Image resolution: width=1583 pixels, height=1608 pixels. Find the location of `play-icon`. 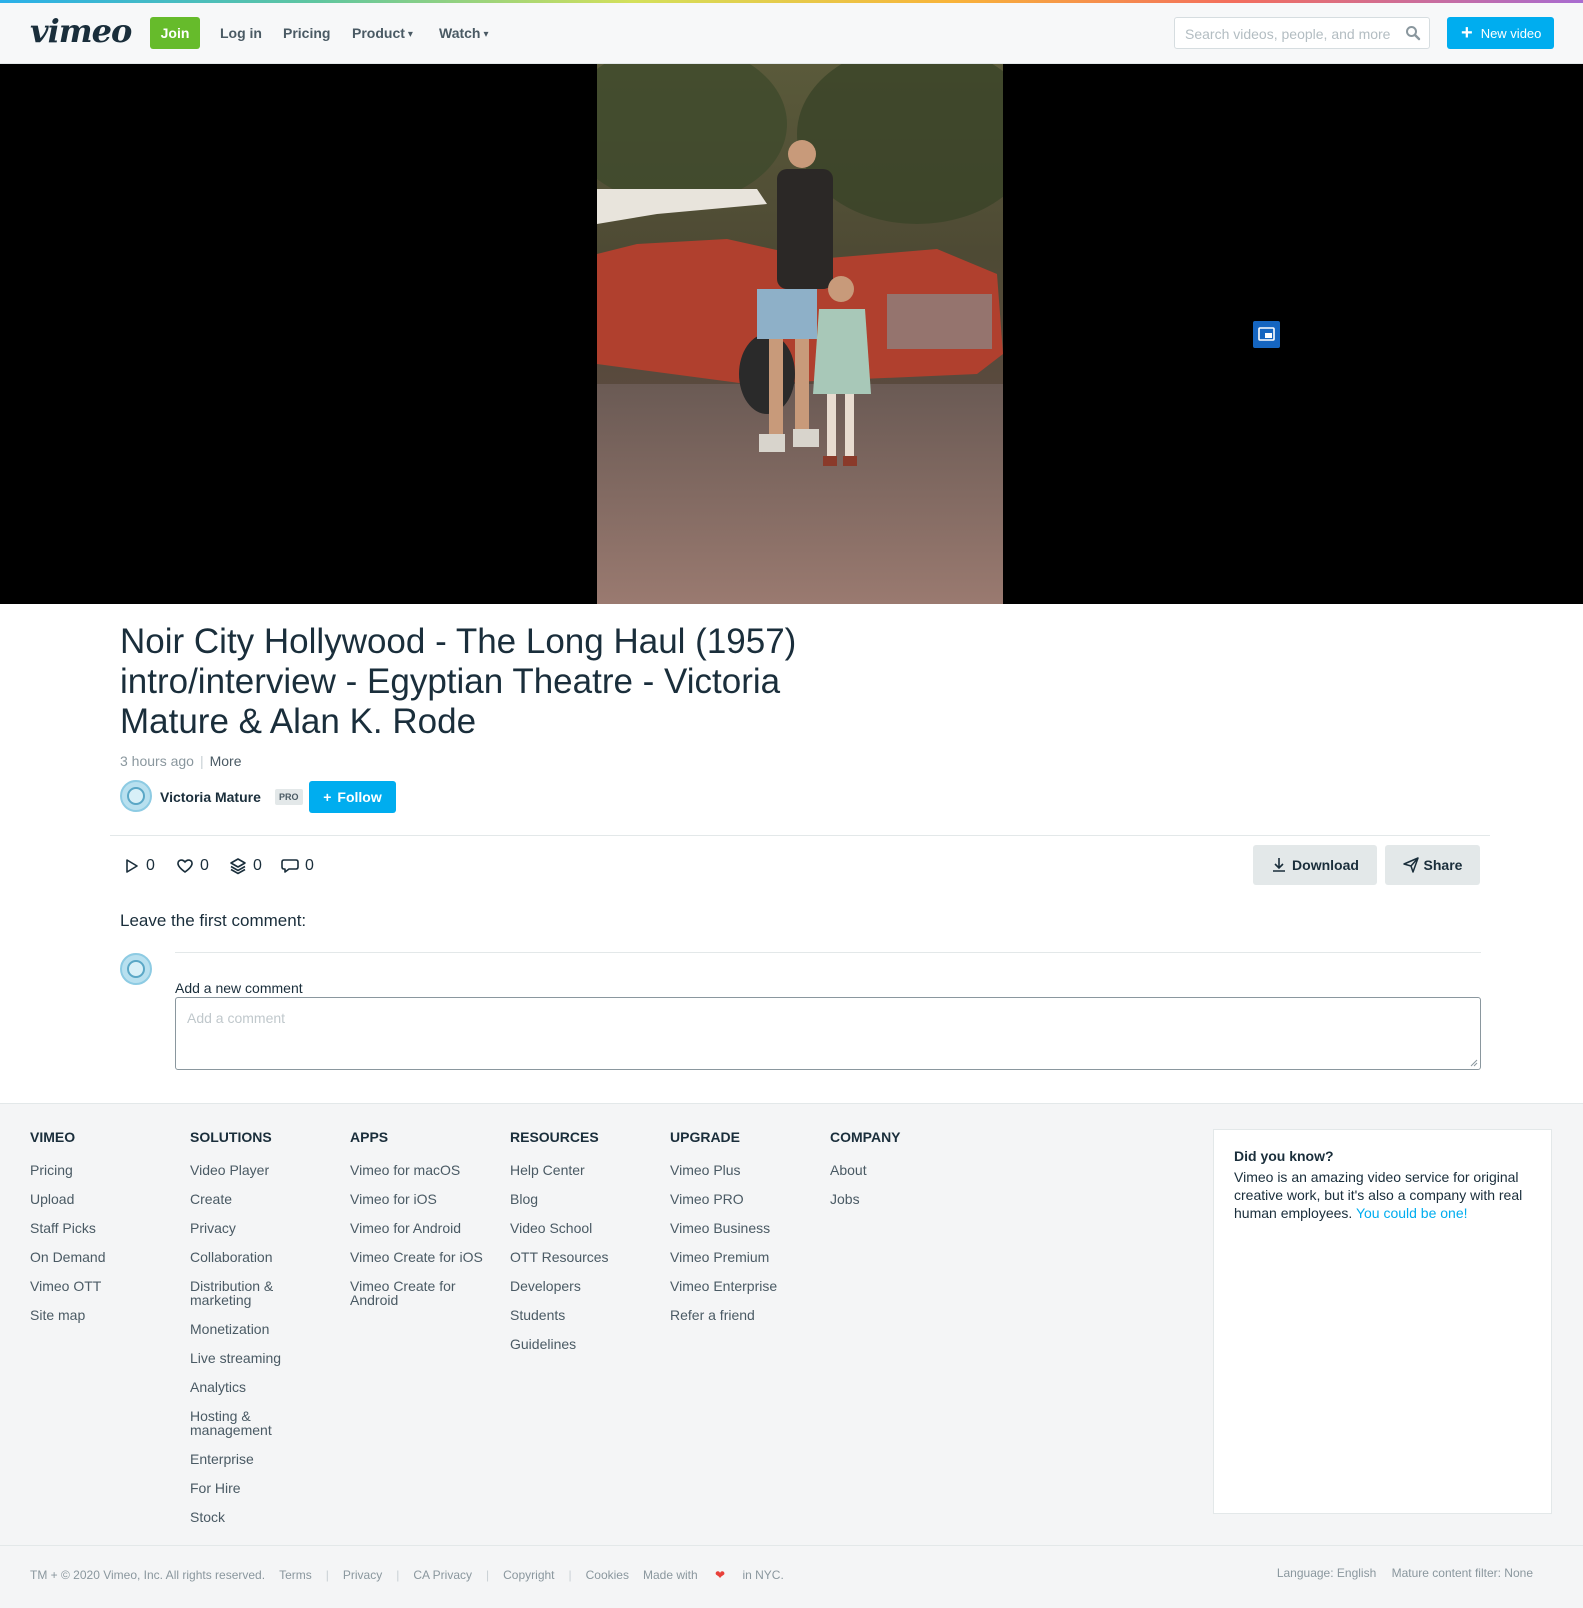

play-icon is located at coordinates (132, 866).